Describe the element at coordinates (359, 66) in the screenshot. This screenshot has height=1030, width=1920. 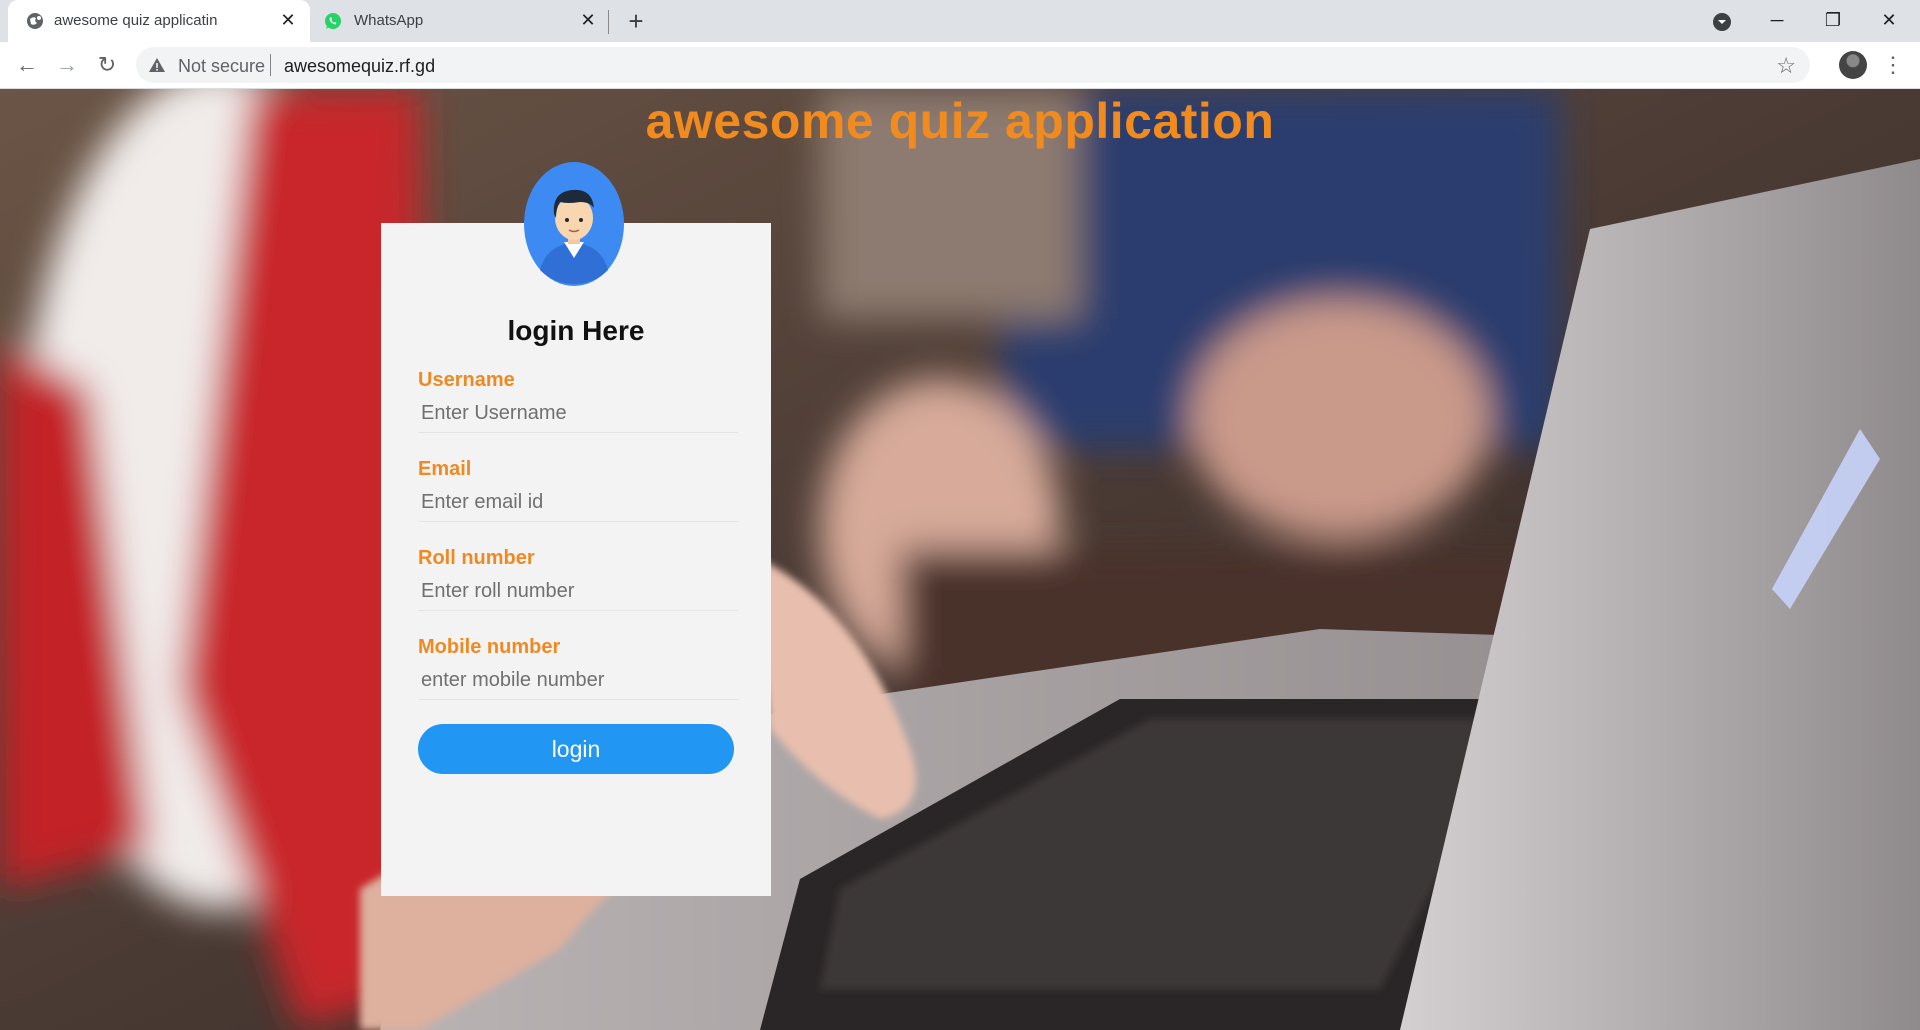
I see `url-text: awesomequiz.rf.gd` at that location.